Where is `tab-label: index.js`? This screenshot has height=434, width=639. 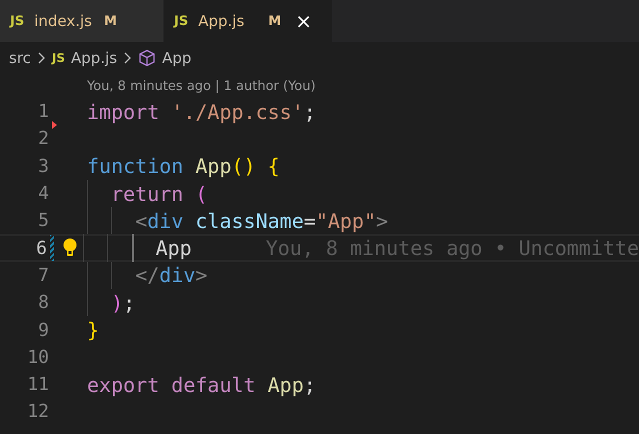
tab-label: index.js is located at coordinates (63, 21).